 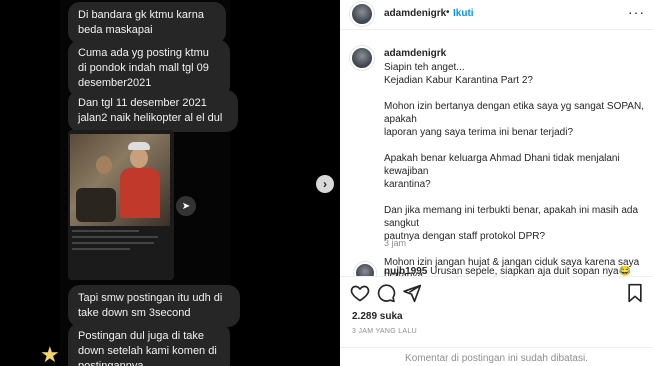 What do you see at coordinates (120, 180) in the screenshot?
I see `helicopter-photo` at bounding box center [120, 180].